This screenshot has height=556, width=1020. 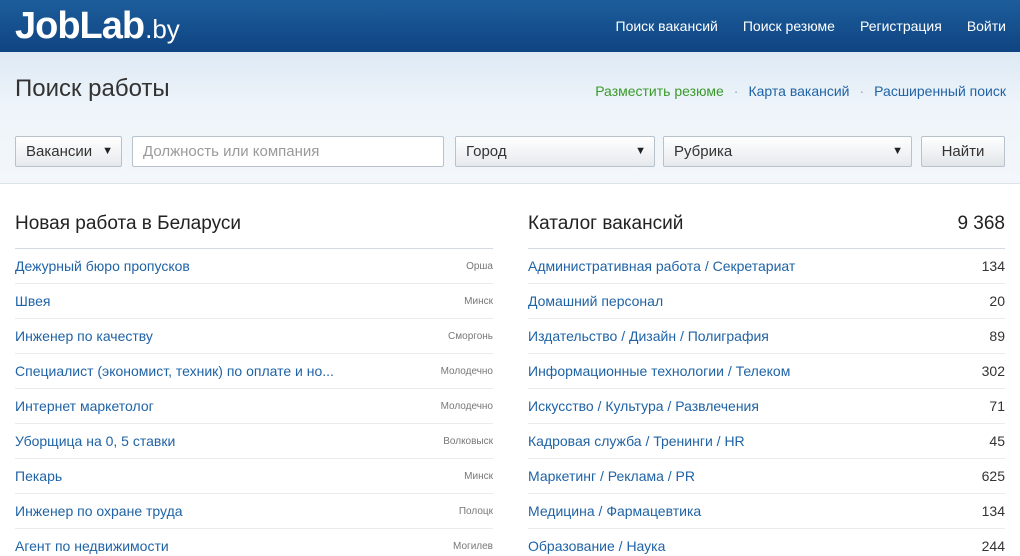 What do you see at coordinates (997, 301) in the screenshot?
I see `category-count: 20` at bounding box center [997, 301].